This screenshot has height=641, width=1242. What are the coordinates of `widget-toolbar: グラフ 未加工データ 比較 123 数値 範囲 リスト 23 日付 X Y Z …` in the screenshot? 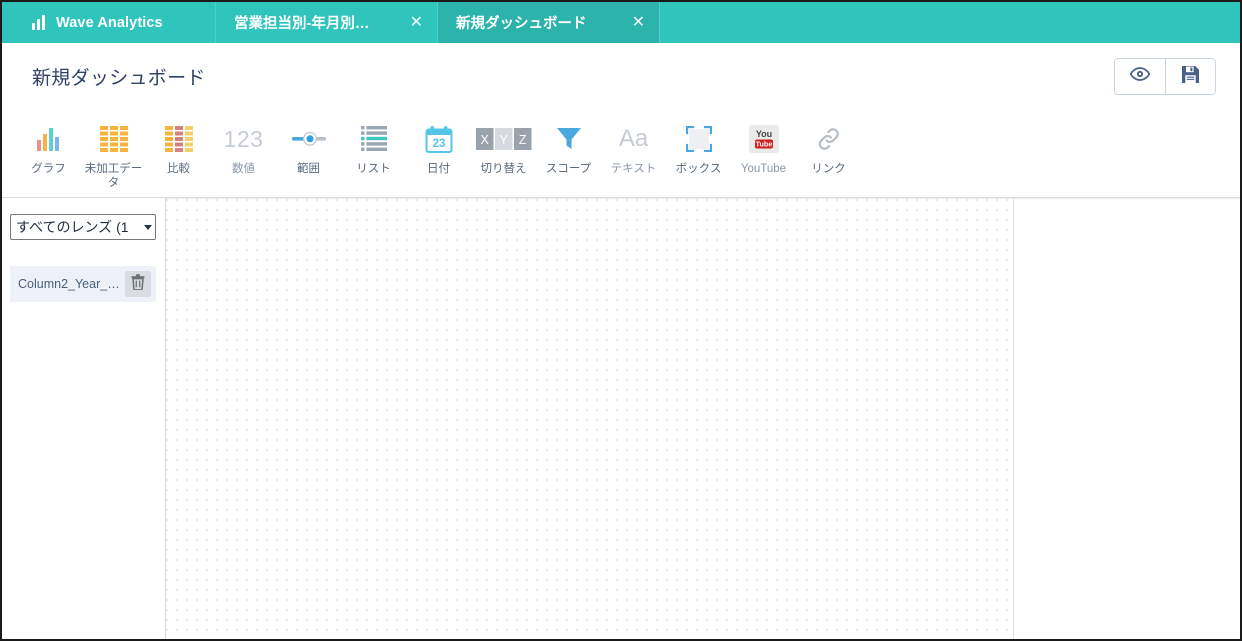 It's located at (621, 154).